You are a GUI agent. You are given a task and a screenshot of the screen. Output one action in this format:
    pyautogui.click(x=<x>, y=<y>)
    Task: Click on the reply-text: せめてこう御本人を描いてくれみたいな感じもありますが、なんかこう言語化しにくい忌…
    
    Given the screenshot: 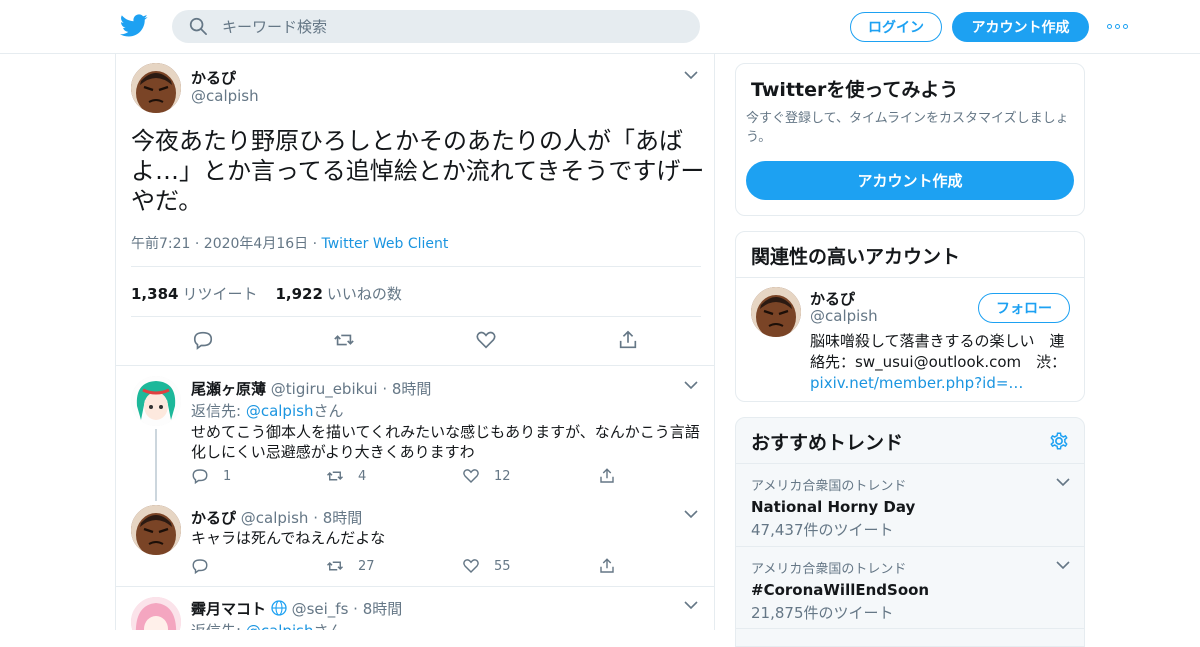 What is the action you would take?
    pyautogui.click(x=445, y=442)
    